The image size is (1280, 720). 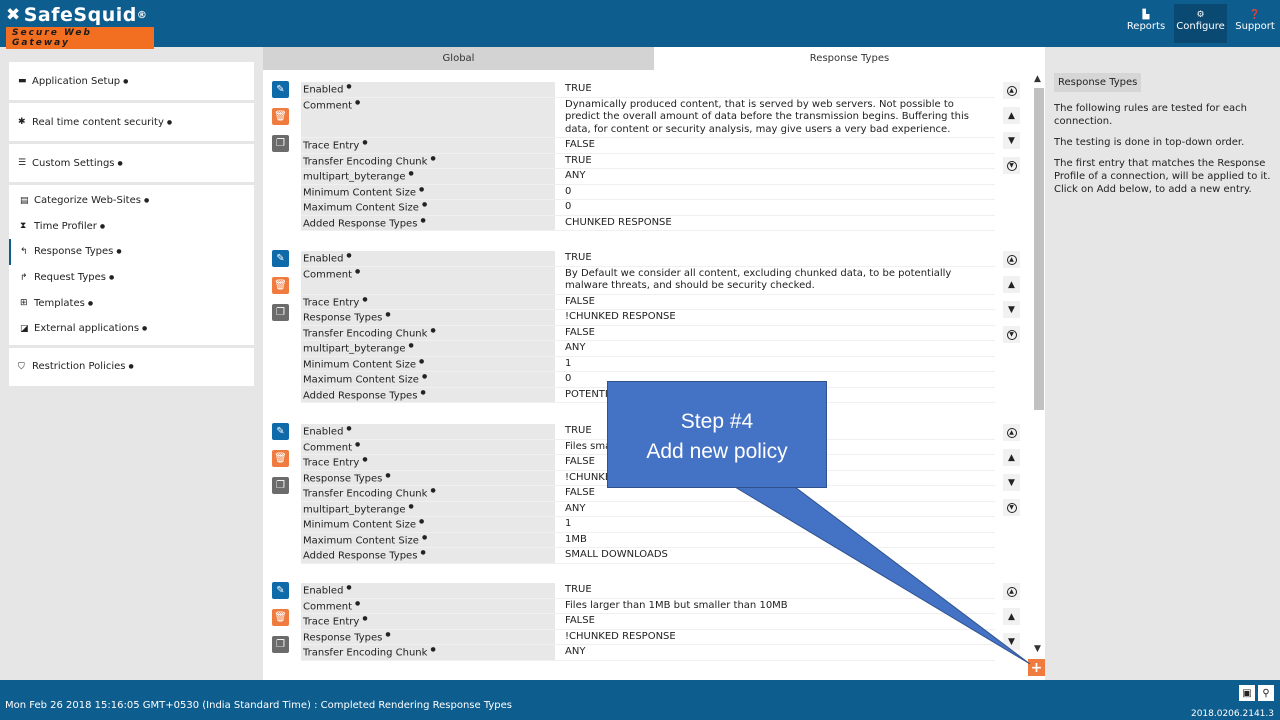 I want to click on scroll-down-arrow-icon: ▼, so click(x=1037, y=649).